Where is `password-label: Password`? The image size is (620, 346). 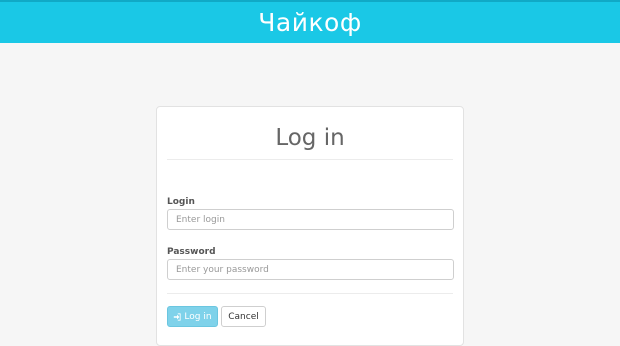
password-label: Password is located at coordinates (191, 252).